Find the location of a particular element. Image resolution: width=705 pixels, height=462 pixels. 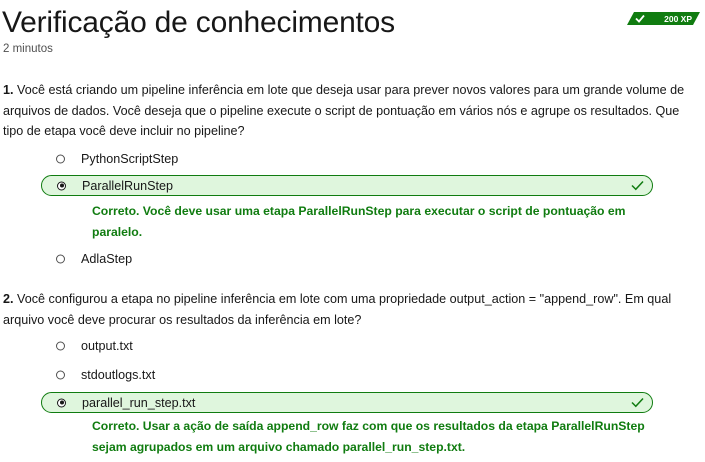

question-number: 2. is located at coordinates (8, 299).